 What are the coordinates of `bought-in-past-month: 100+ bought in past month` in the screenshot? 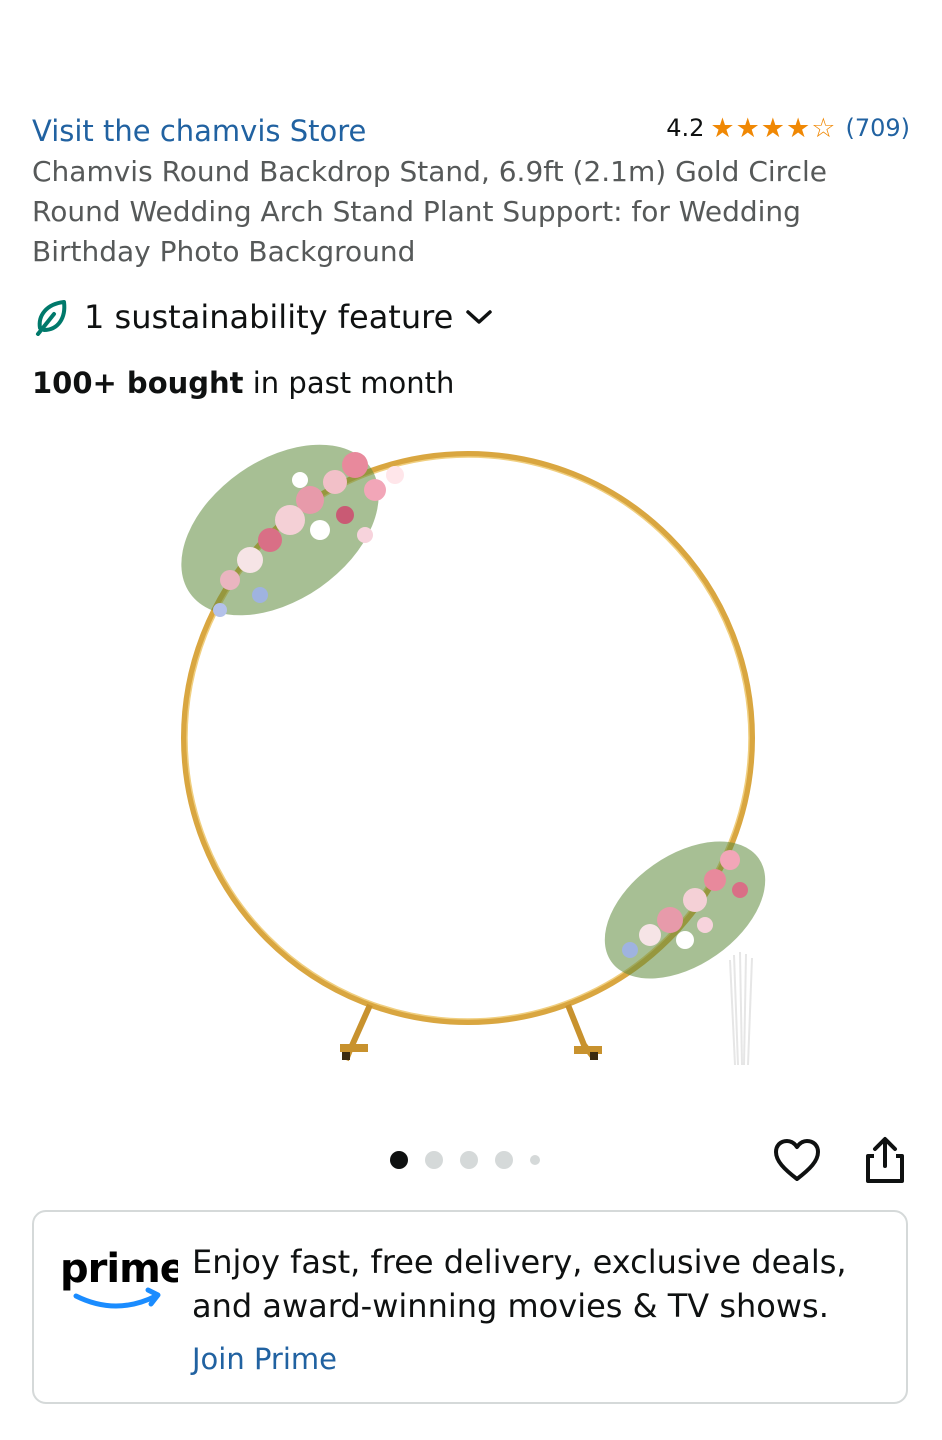 It's located at (243, 383).